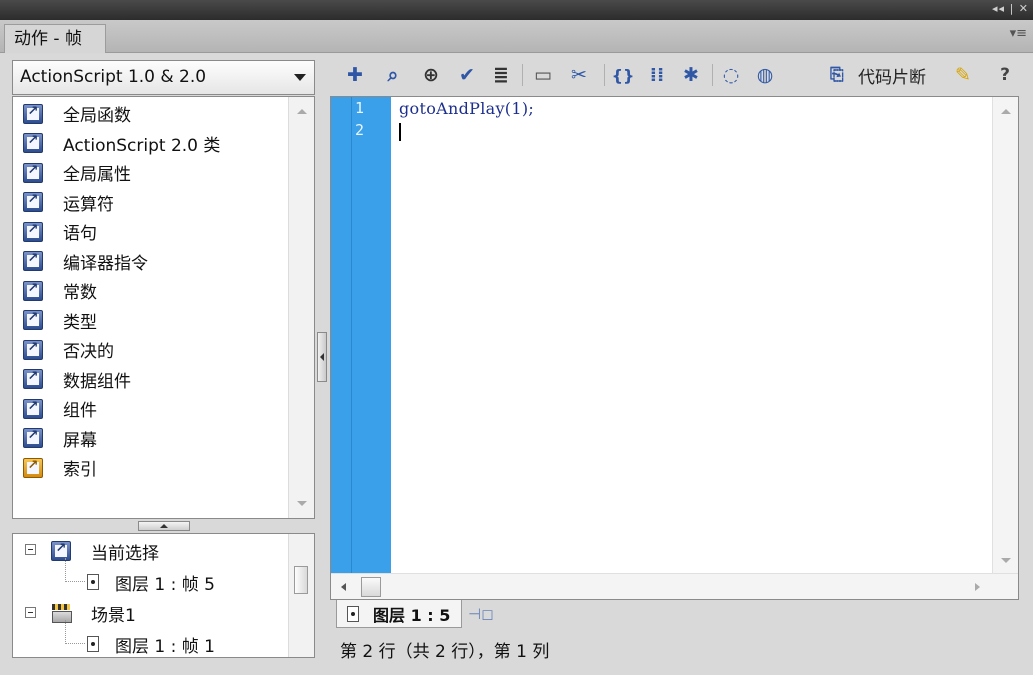  What do you see at coordinates (151, 350) in the screenshot?
I see `toolbox-item-deprecated: 否决的` at bounding box center [151, 350].